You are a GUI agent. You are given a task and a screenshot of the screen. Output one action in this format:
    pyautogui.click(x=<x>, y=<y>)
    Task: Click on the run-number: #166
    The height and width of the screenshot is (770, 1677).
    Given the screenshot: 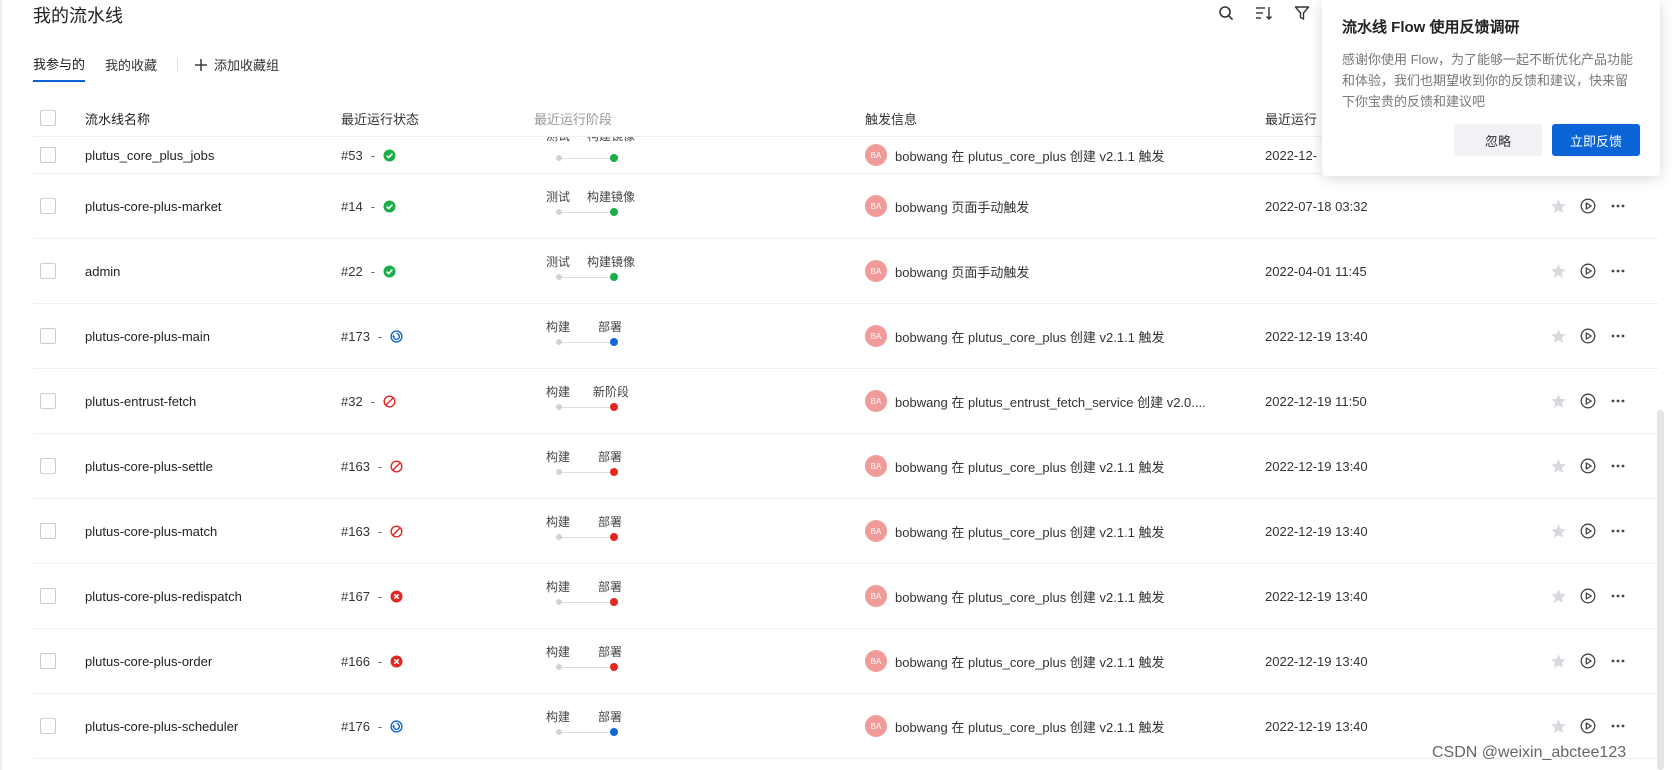 What is the action you would take?
    pyautogui.click(x=355, y=661)
    